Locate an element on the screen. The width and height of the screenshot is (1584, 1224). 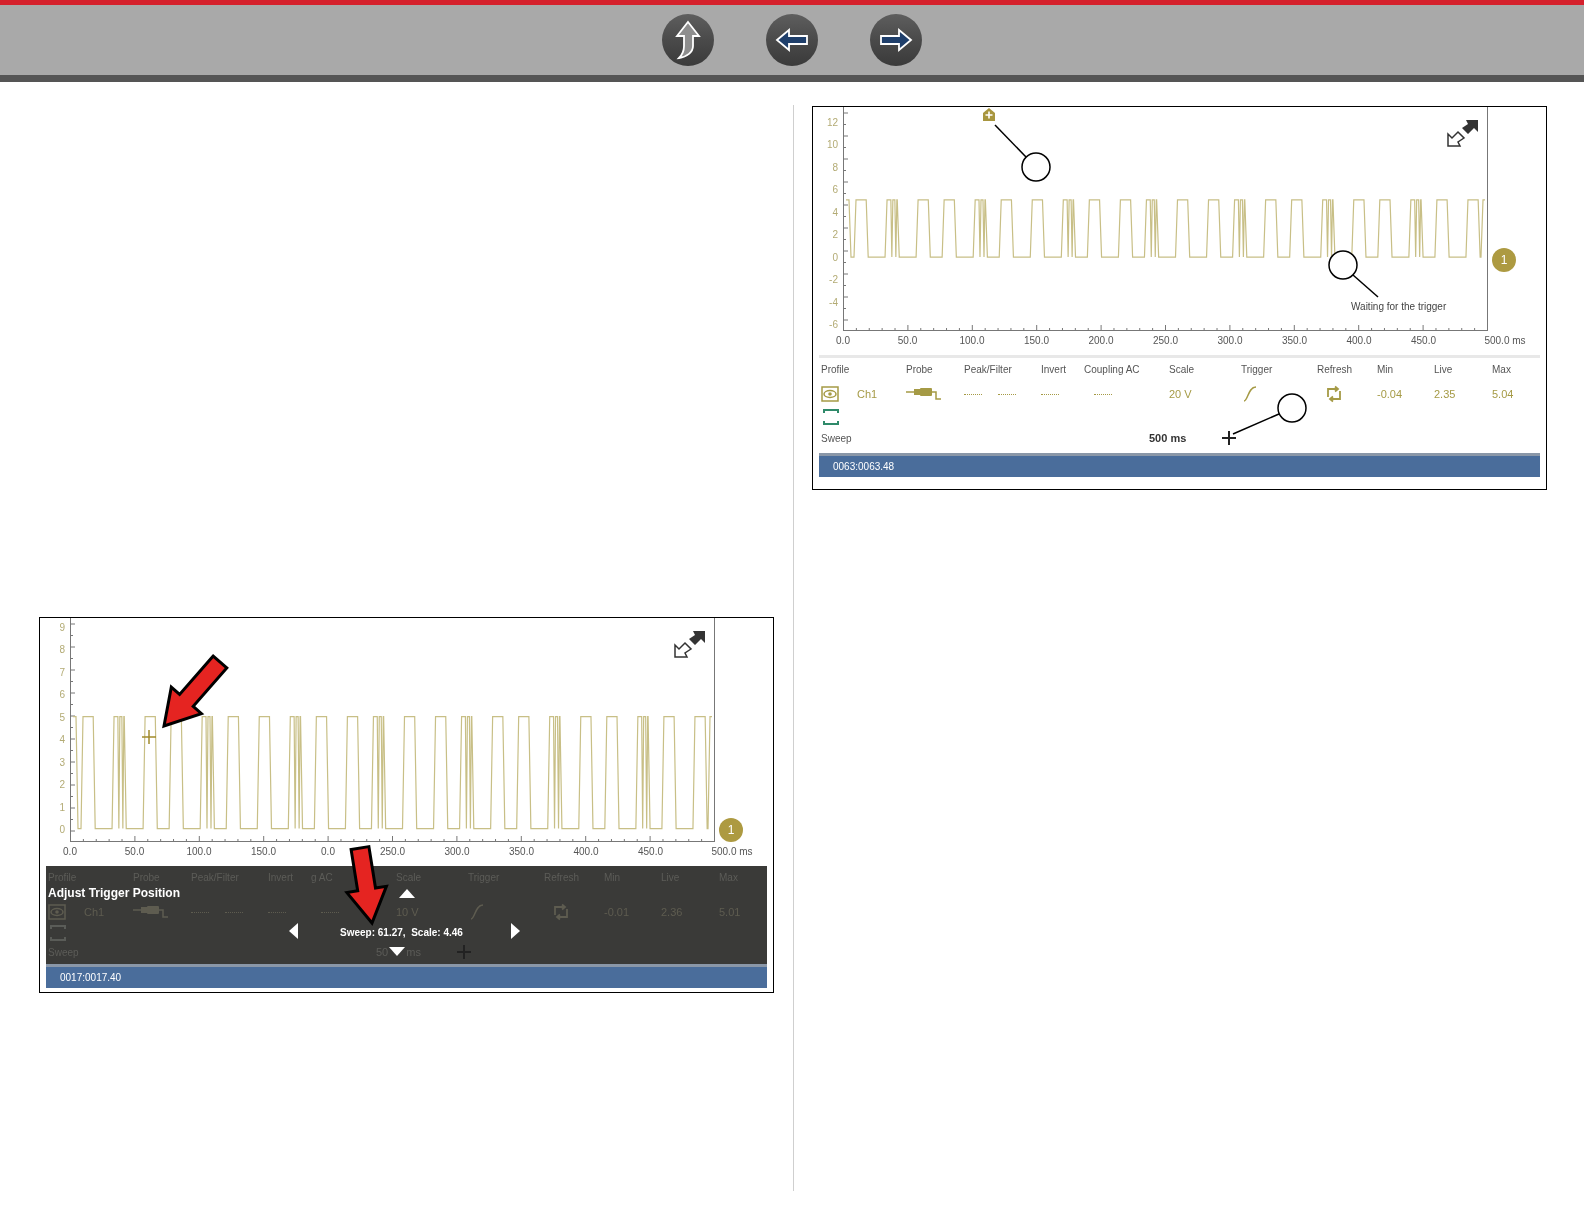
column-header: Trigger is located at coordinates (1257, 370).